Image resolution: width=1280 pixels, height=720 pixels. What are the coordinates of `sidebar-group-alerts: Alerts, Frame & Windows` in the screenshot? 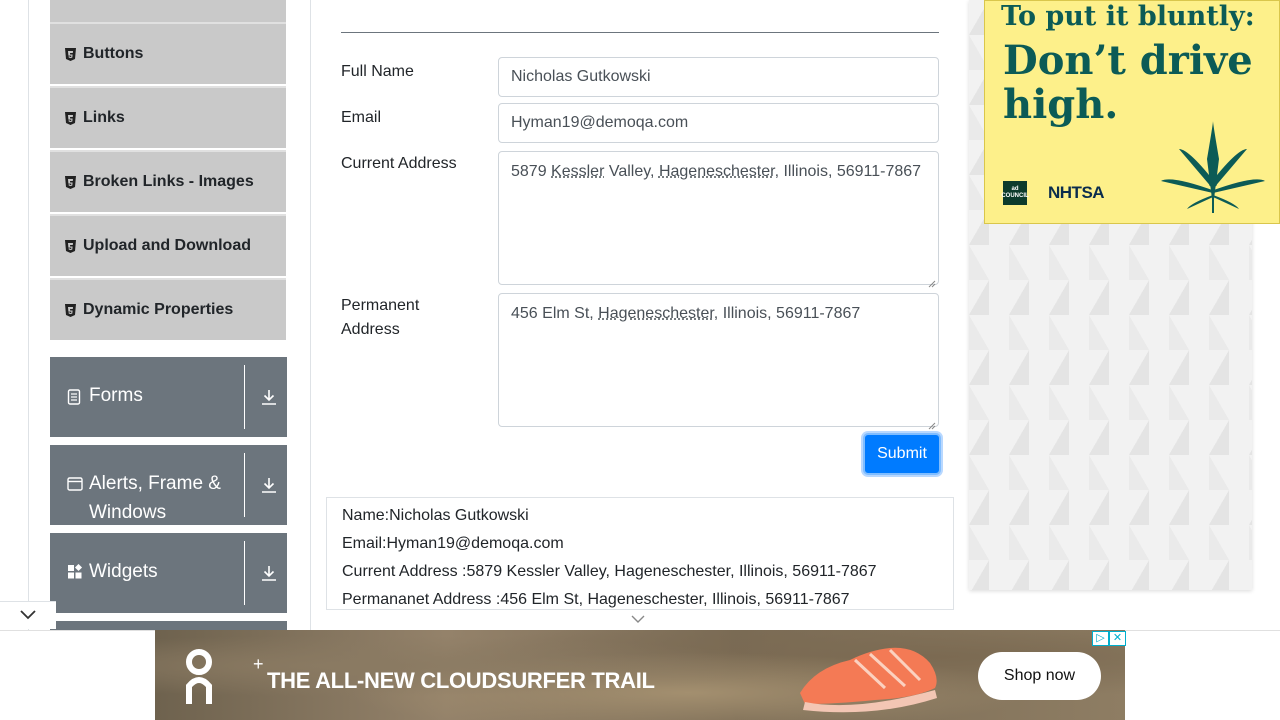 It's located at (168, 485).